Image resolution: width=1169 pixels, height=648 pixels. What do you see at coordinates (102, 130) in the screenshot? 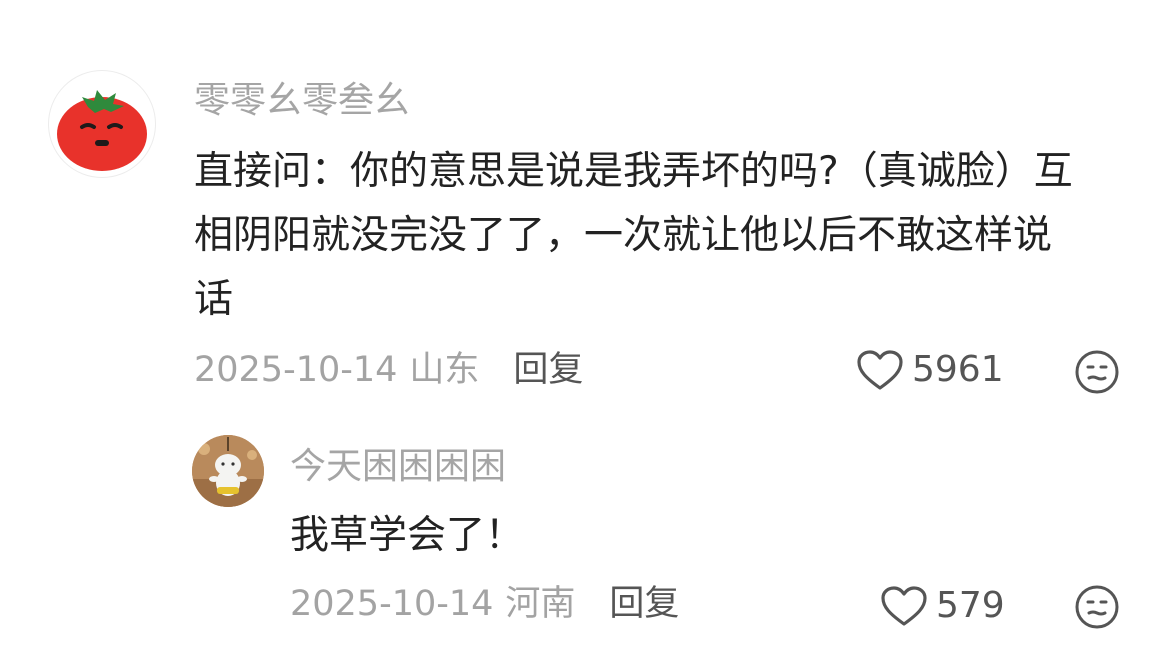
I see `tomato-face-icon` at bounding box center [102, 130].